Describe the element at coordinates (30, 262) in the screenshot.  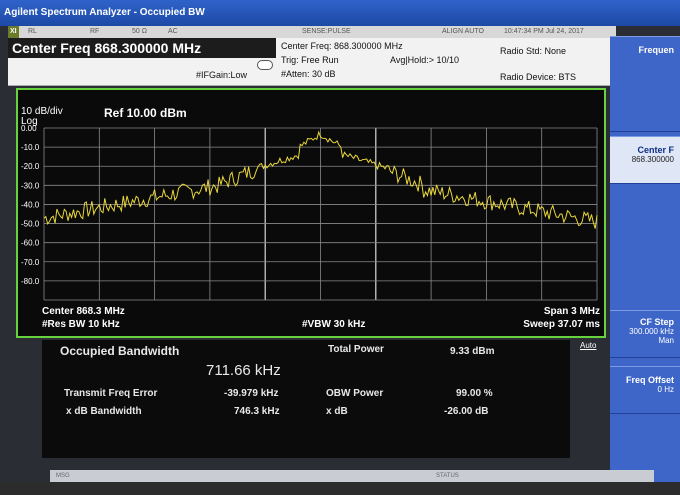
I see `y-tick-label: -70.0` at that location.